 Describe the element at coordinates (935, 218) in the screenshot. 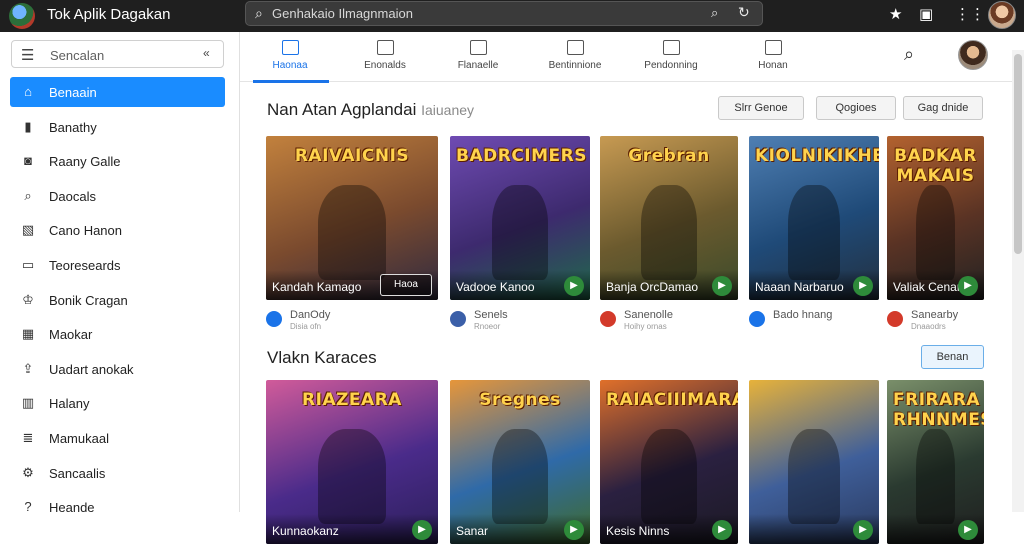

I see `game-card: BADKAR MAKAIS Valiak Cenan ▶` at that location.